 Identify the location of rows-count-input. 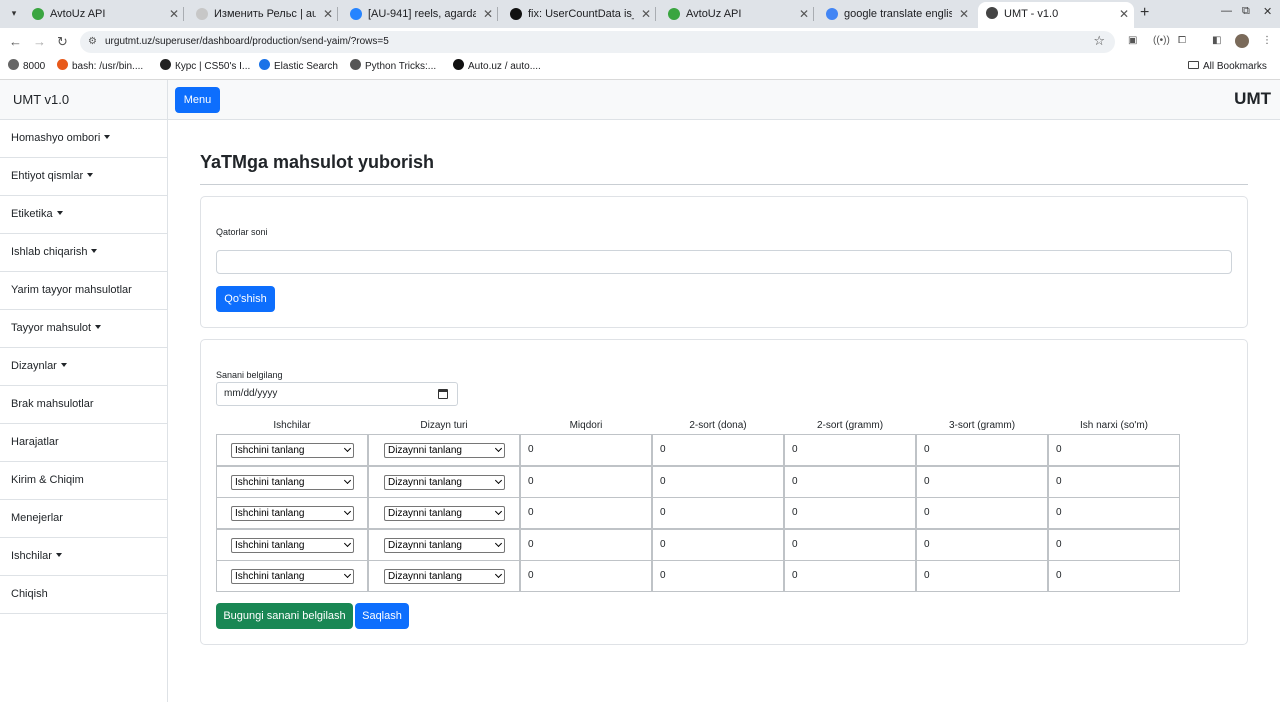
(724, 262).